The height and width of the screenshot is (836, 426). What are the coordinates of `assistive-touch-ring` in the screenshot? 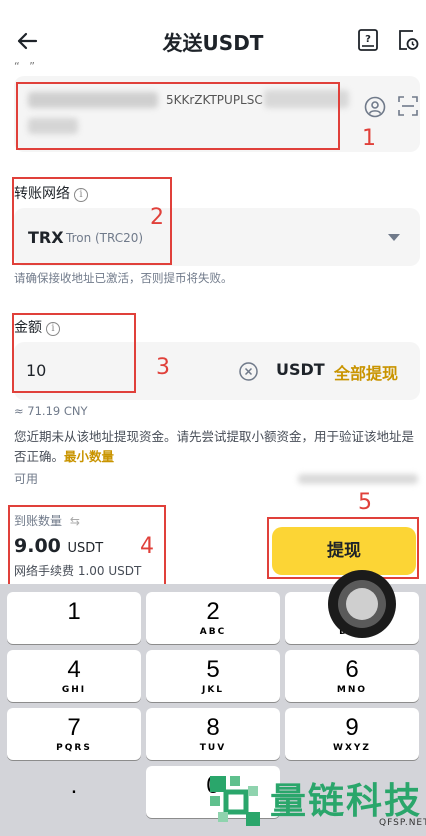 It's located at (362, 604).